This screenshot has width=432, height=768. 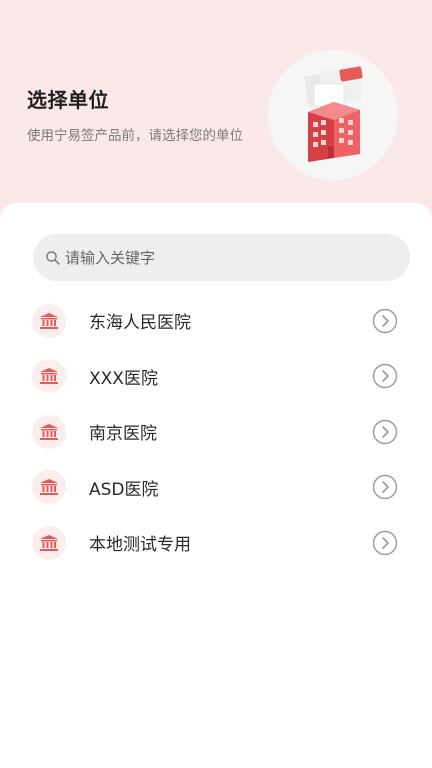 What do you see at coordinates (124, 489) in the screenshot?
I see `unit-label: ASD医院` at bounding box center [124, 489].